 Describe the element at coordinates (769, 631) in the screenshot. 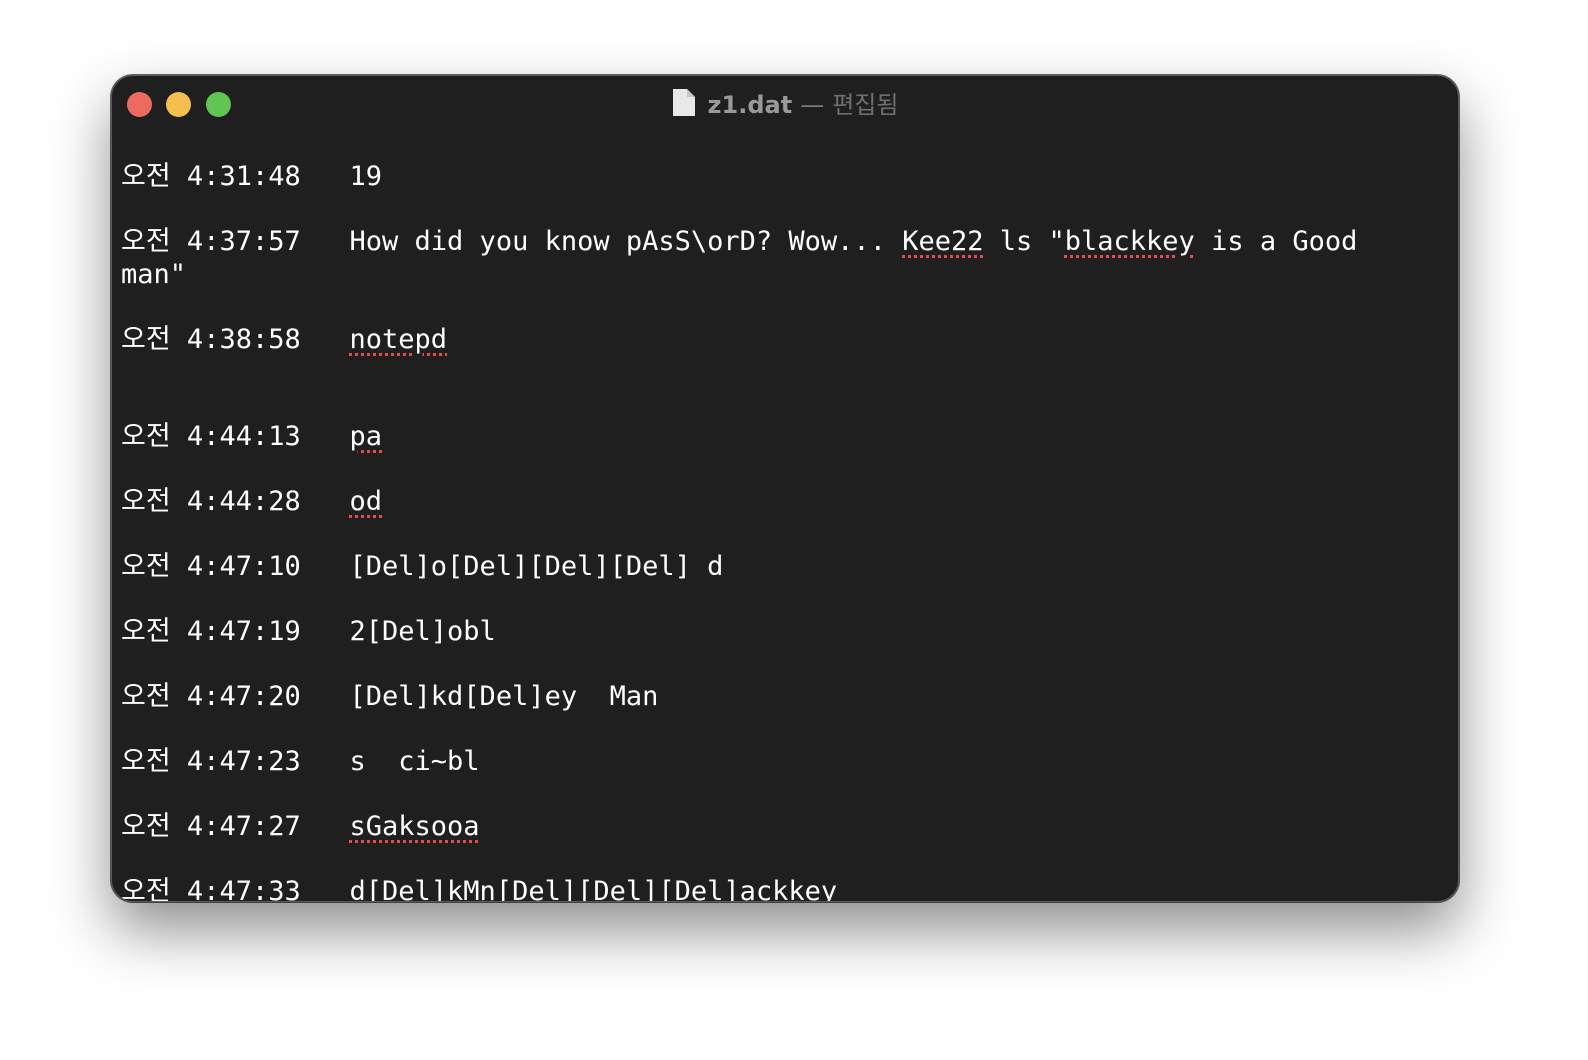

I see `log-entry: 오전 4:47:19 2[Del]obl` at that location.